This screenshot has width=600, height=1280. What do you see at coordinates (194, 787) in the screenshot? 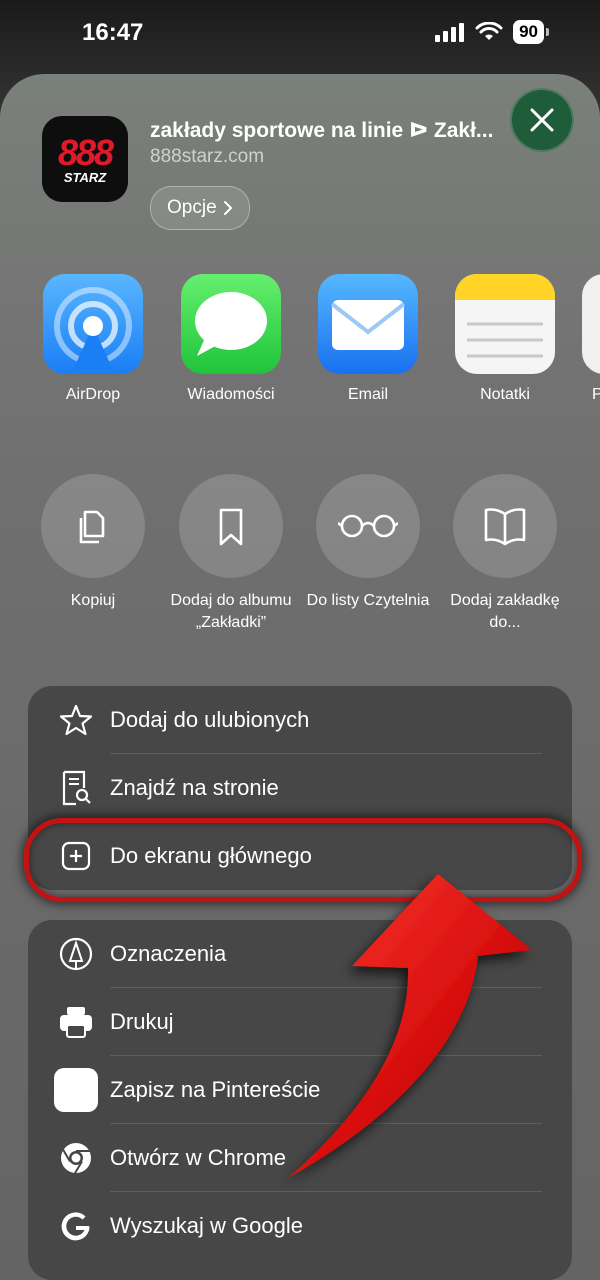
I see `list-item-label: Znajdź na stronie` at bounding box center [194, 787].